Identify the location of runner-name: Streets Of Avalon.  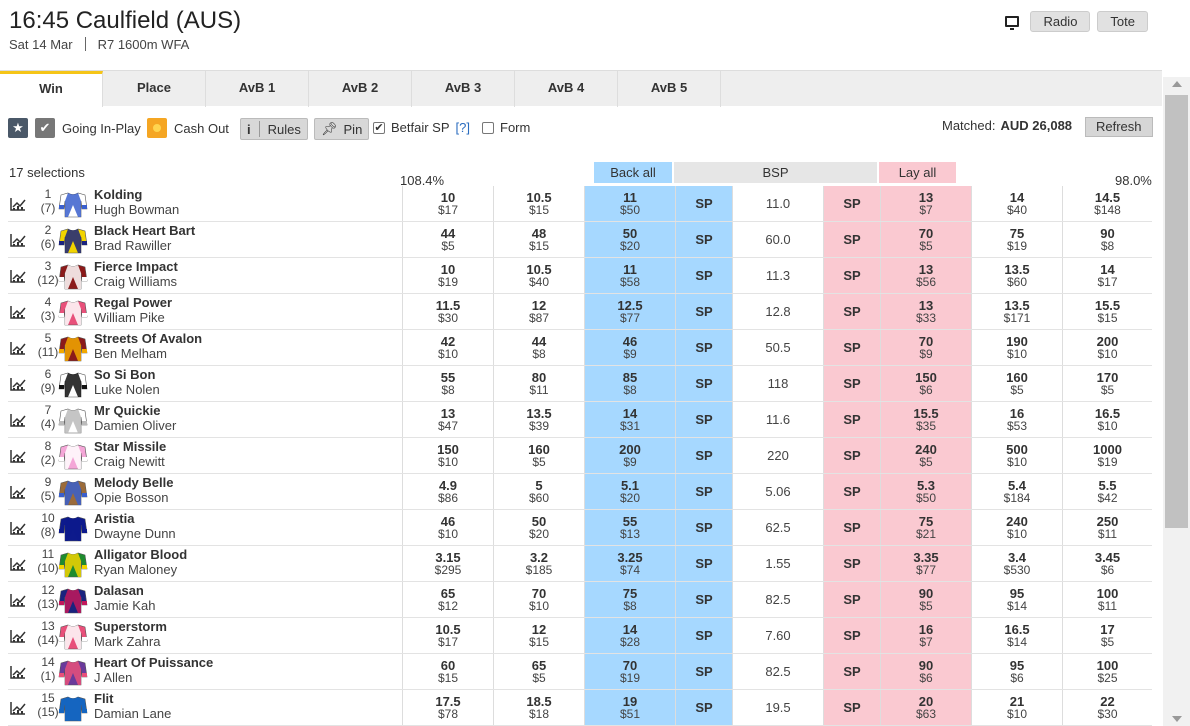
(148, 338).